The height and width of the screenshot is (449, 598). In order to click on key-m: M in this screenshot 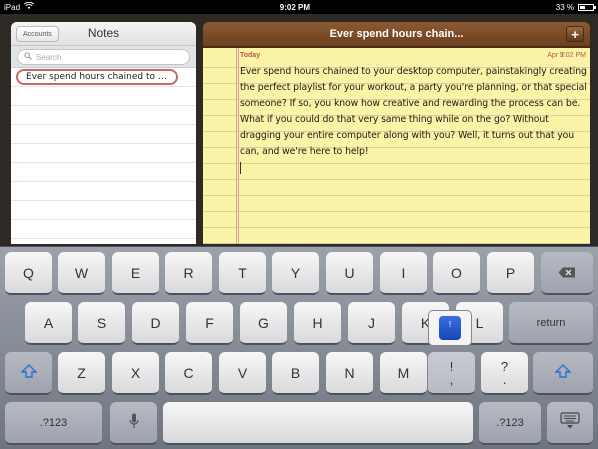, I will do `click(403, 373)`.